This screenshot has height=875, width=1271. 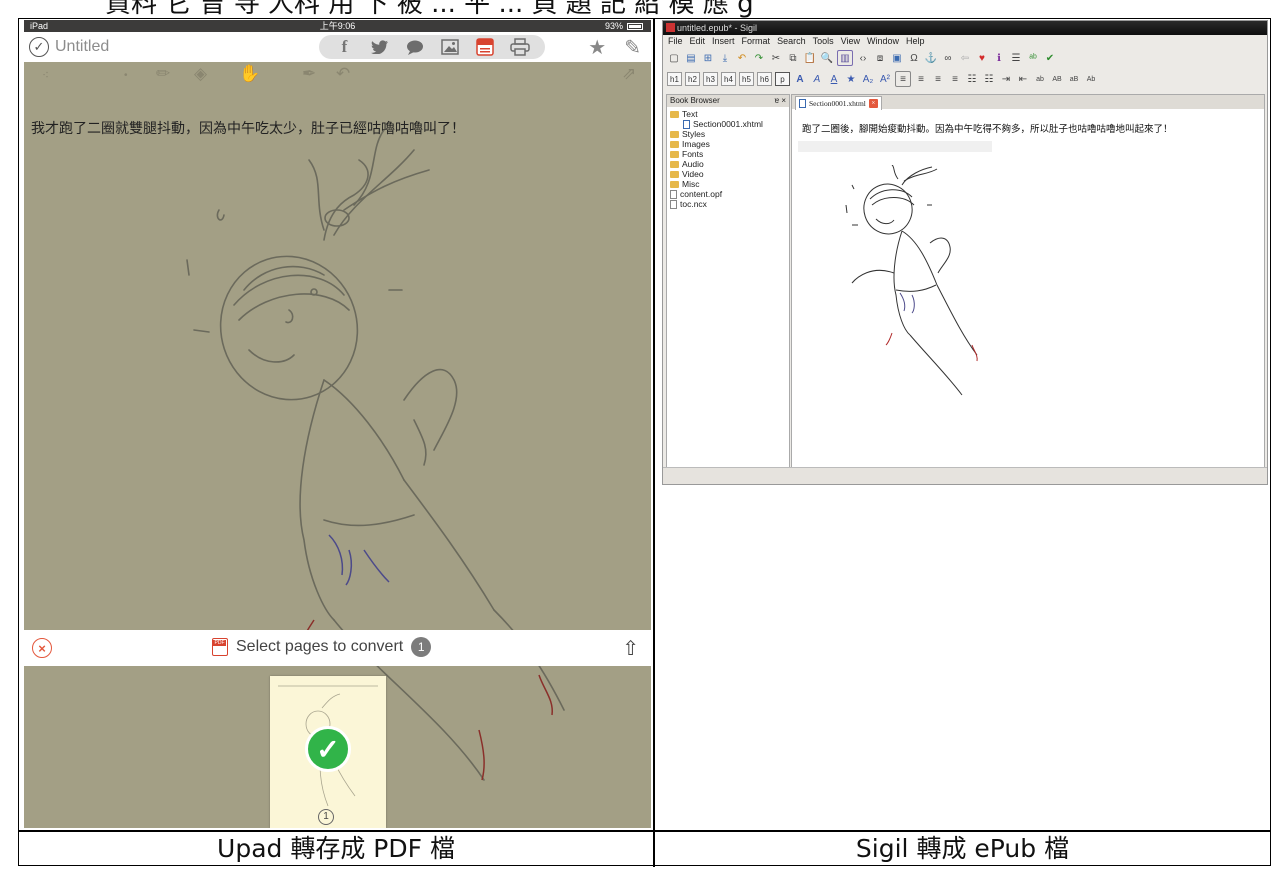 I want to click on superscript-icon: A², so click(x=885, y=79).